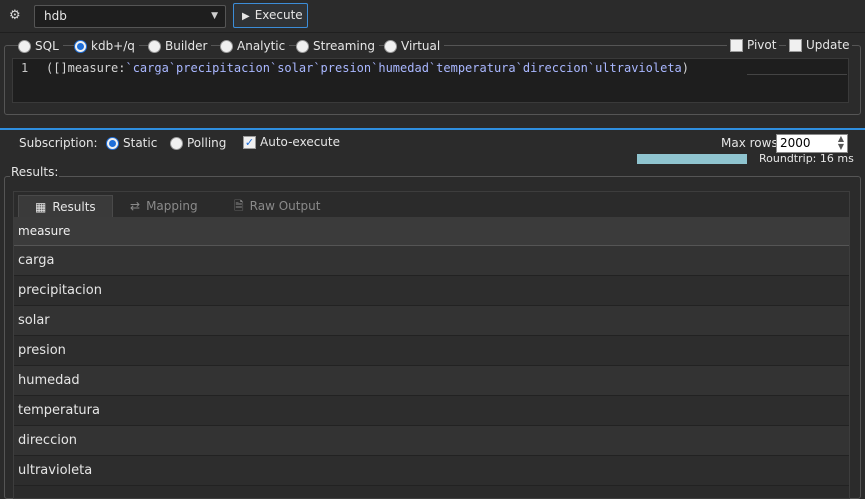 Image resolution: width=865 pixels, height=499 pixels. What do you see at coordinates (135, 206) in the screenshot?
I see `mapping-icon: ⇄` at bounding box center [135, 206].